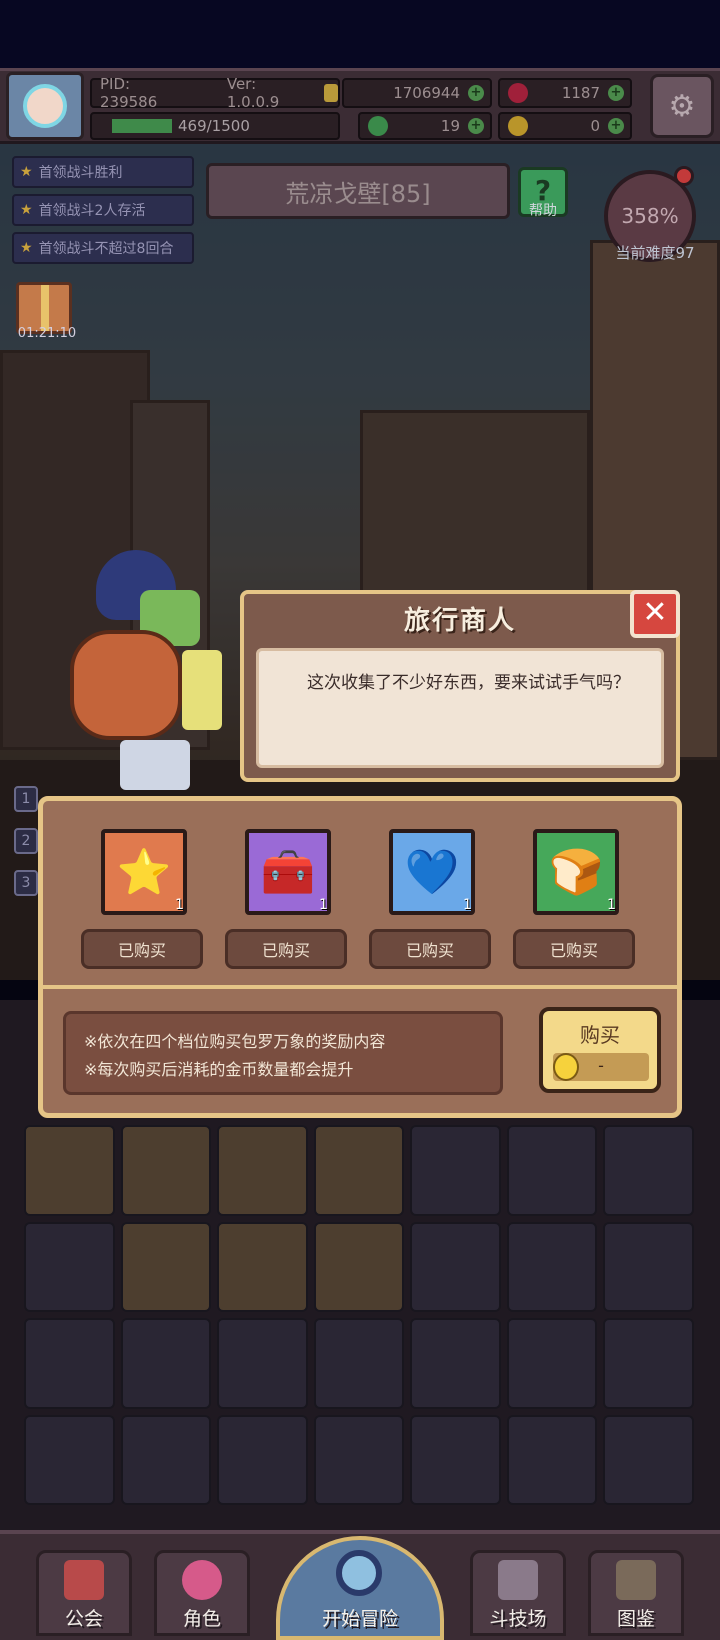 The height and width of the screenshot is (1640, 720). Describe the element at coordinates (565, 126) in the screenshot. I see `key-counter: 0 +` at that location.